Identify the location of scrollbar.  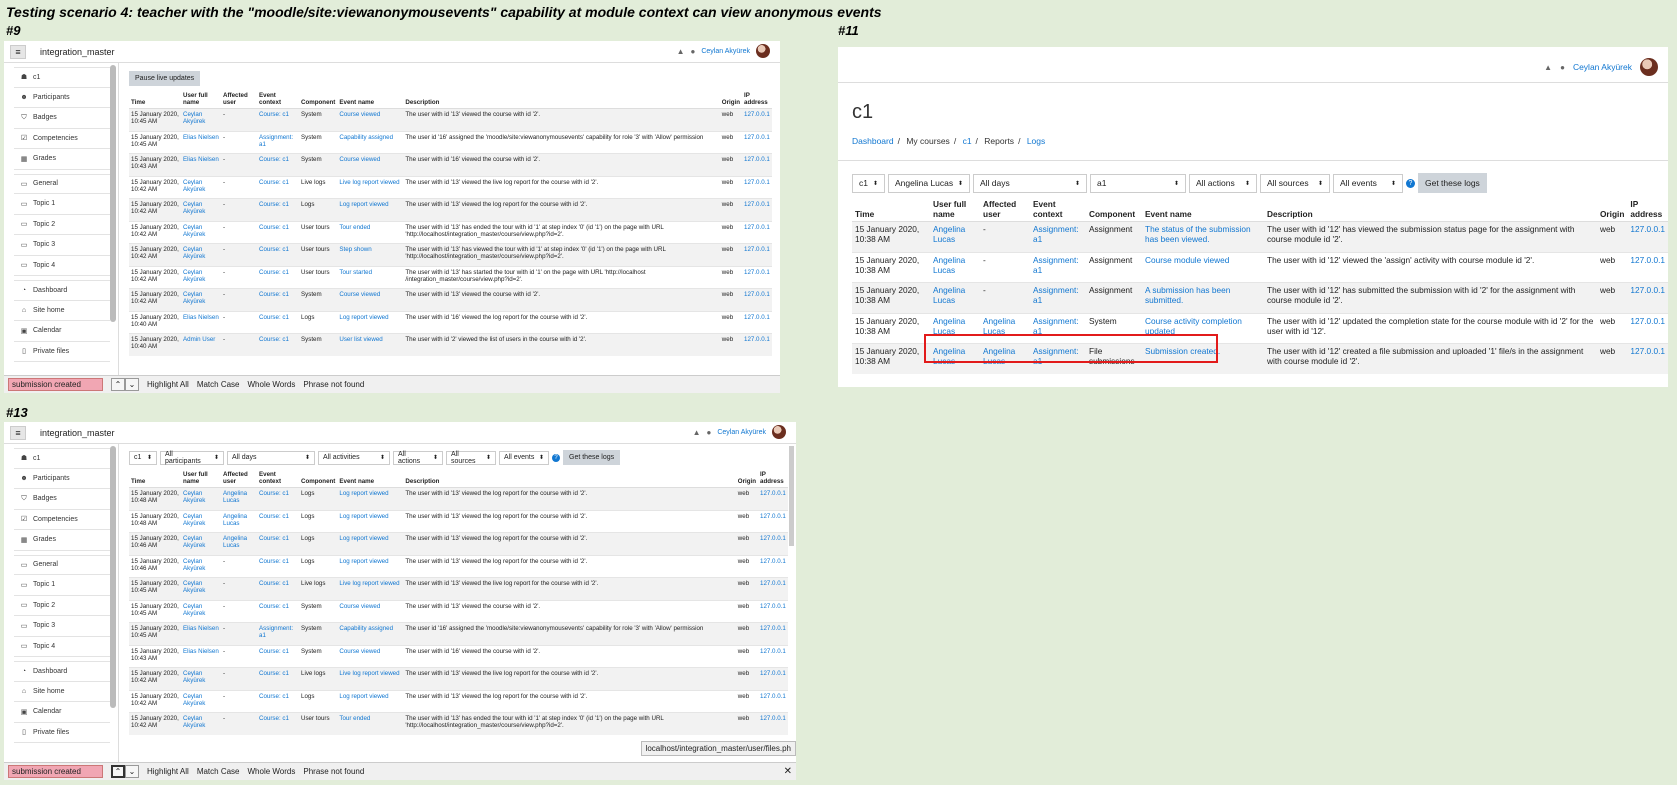
(113, 194).